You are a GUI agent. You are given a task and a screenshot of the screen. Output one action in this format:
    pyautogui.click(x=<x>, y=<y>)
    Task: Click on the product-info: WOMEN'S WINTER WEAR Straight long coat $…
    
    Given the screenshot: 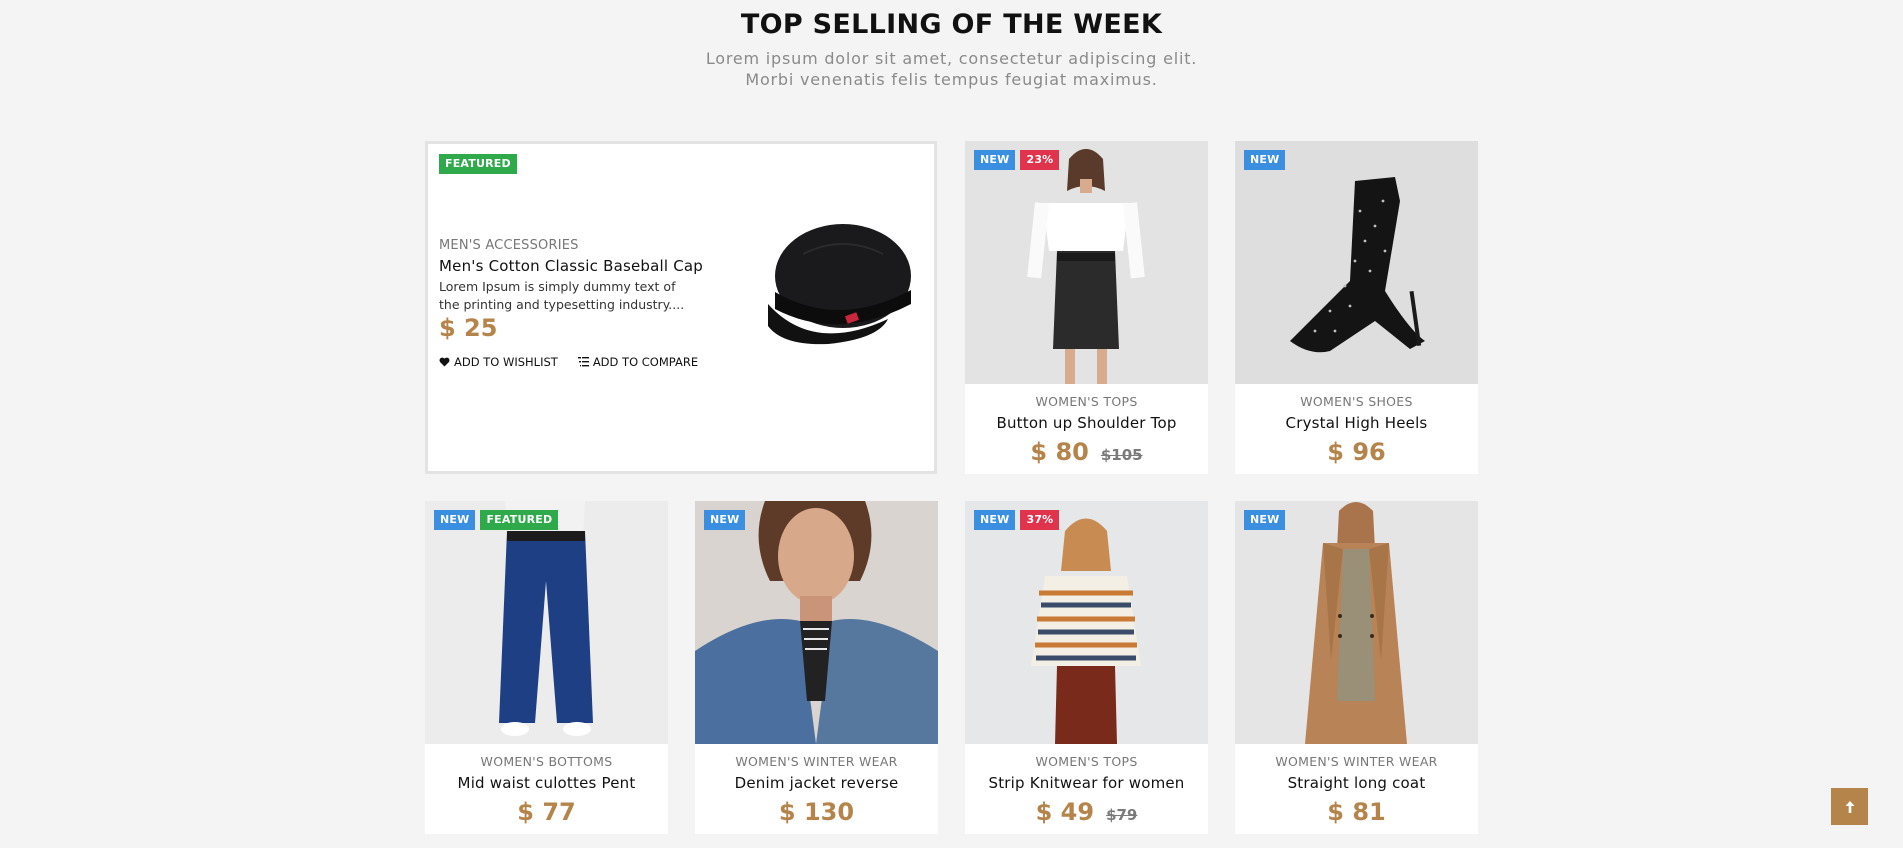 What is the action you would take?
    pyautogui.click(x=1356, y=789)
    